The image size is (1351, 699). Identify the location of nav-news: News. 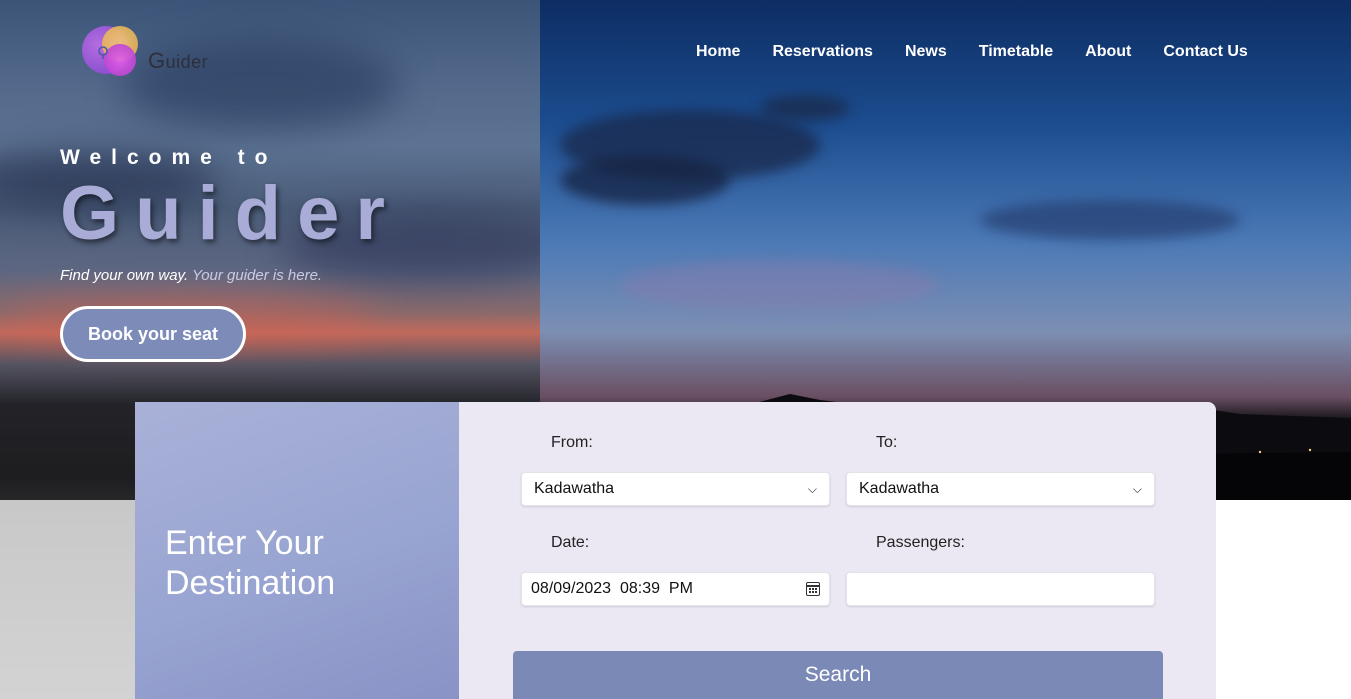
(926, 52).